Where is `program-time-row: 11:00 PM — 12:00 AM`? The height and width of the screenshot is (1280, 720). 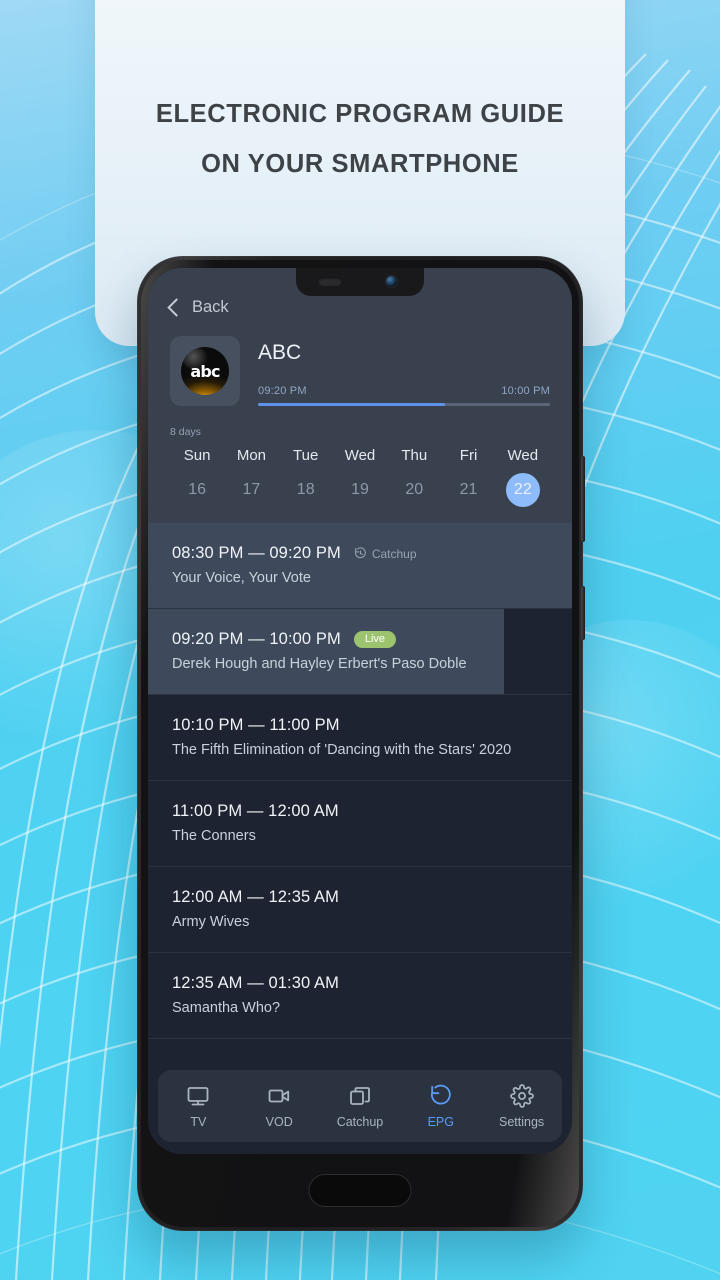 program-time-row: 11:00 PM — 12:00 AM is located at coordinates (360, 811).